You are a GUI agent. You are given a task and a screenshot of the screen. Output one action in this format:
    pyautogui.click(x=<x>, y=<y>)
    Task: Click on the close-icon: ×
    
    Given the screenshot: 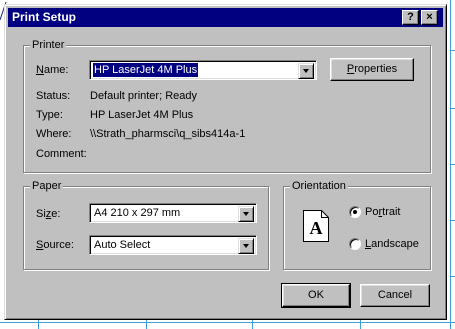 What is the action you would take?
    pyautogui.click(x=429, y=17)
    